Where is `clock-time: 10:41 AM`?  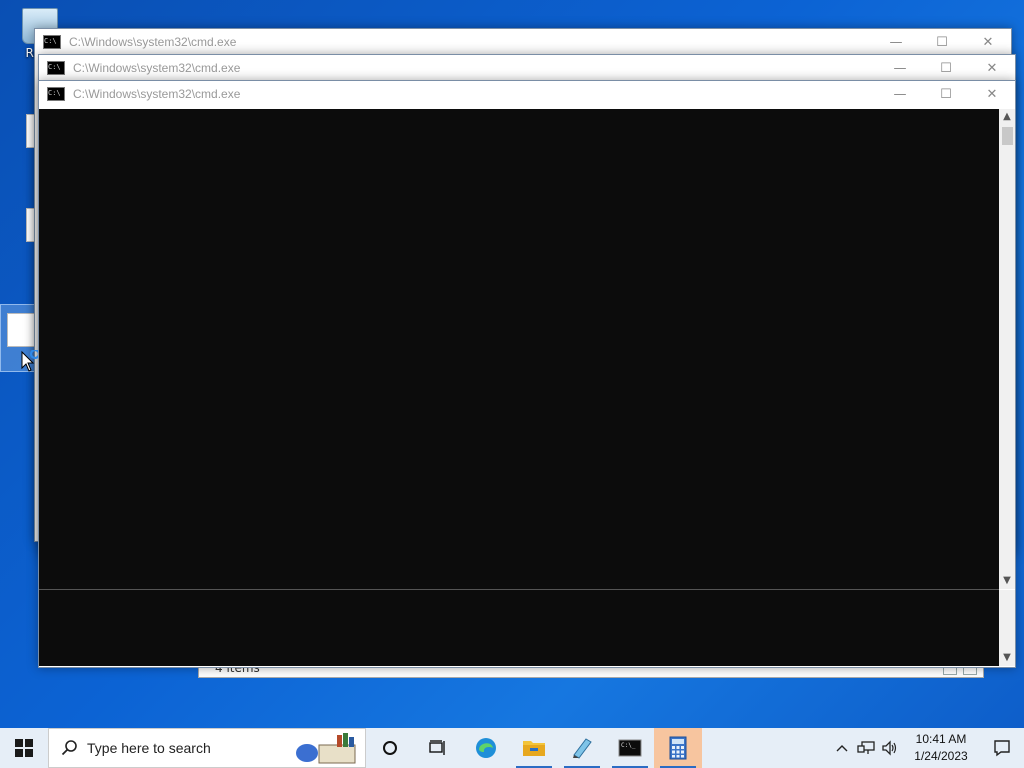
clock-time: 10:41 AM is located at coordinates (941, 739).